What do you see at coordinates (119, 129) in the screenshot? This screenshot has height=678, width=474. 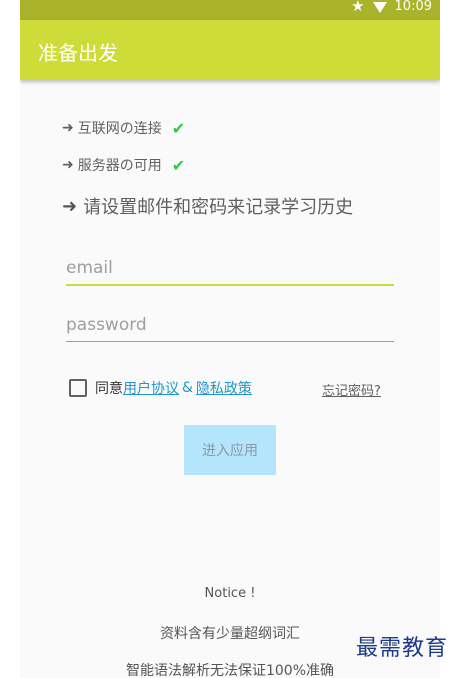 I see `internet-check-label: 互联网の连接` at bounding box center [119, 129].